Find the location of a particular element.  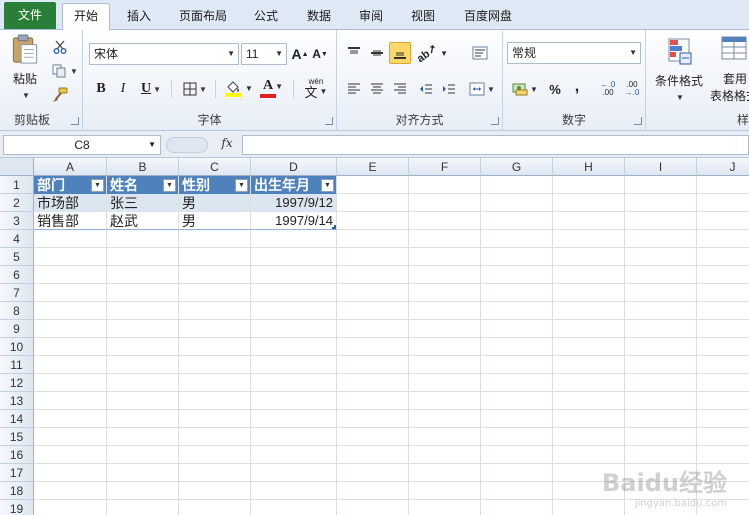

format-as-table-button: 套用 表格格式 is located at coordinates (728, 69).